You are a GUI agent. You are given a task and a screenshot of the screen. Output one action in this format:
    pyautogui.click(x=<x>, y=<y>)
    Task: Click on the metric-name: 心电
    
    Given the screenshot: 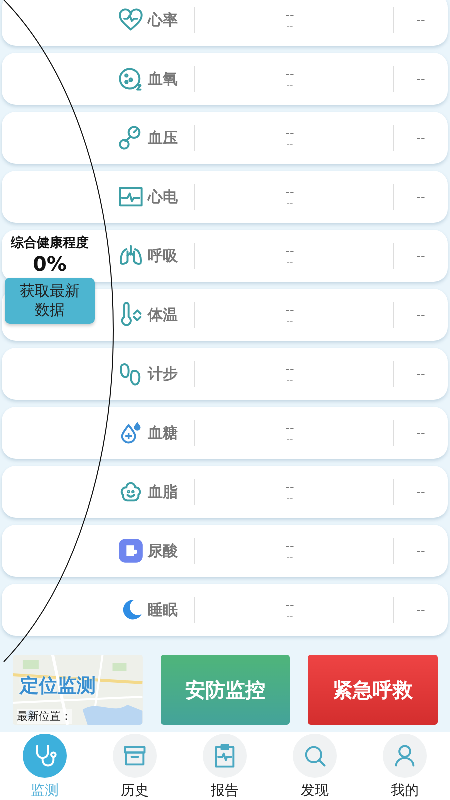 What is the action you would take?
    pyautogui.click(x=163, y=197)
    